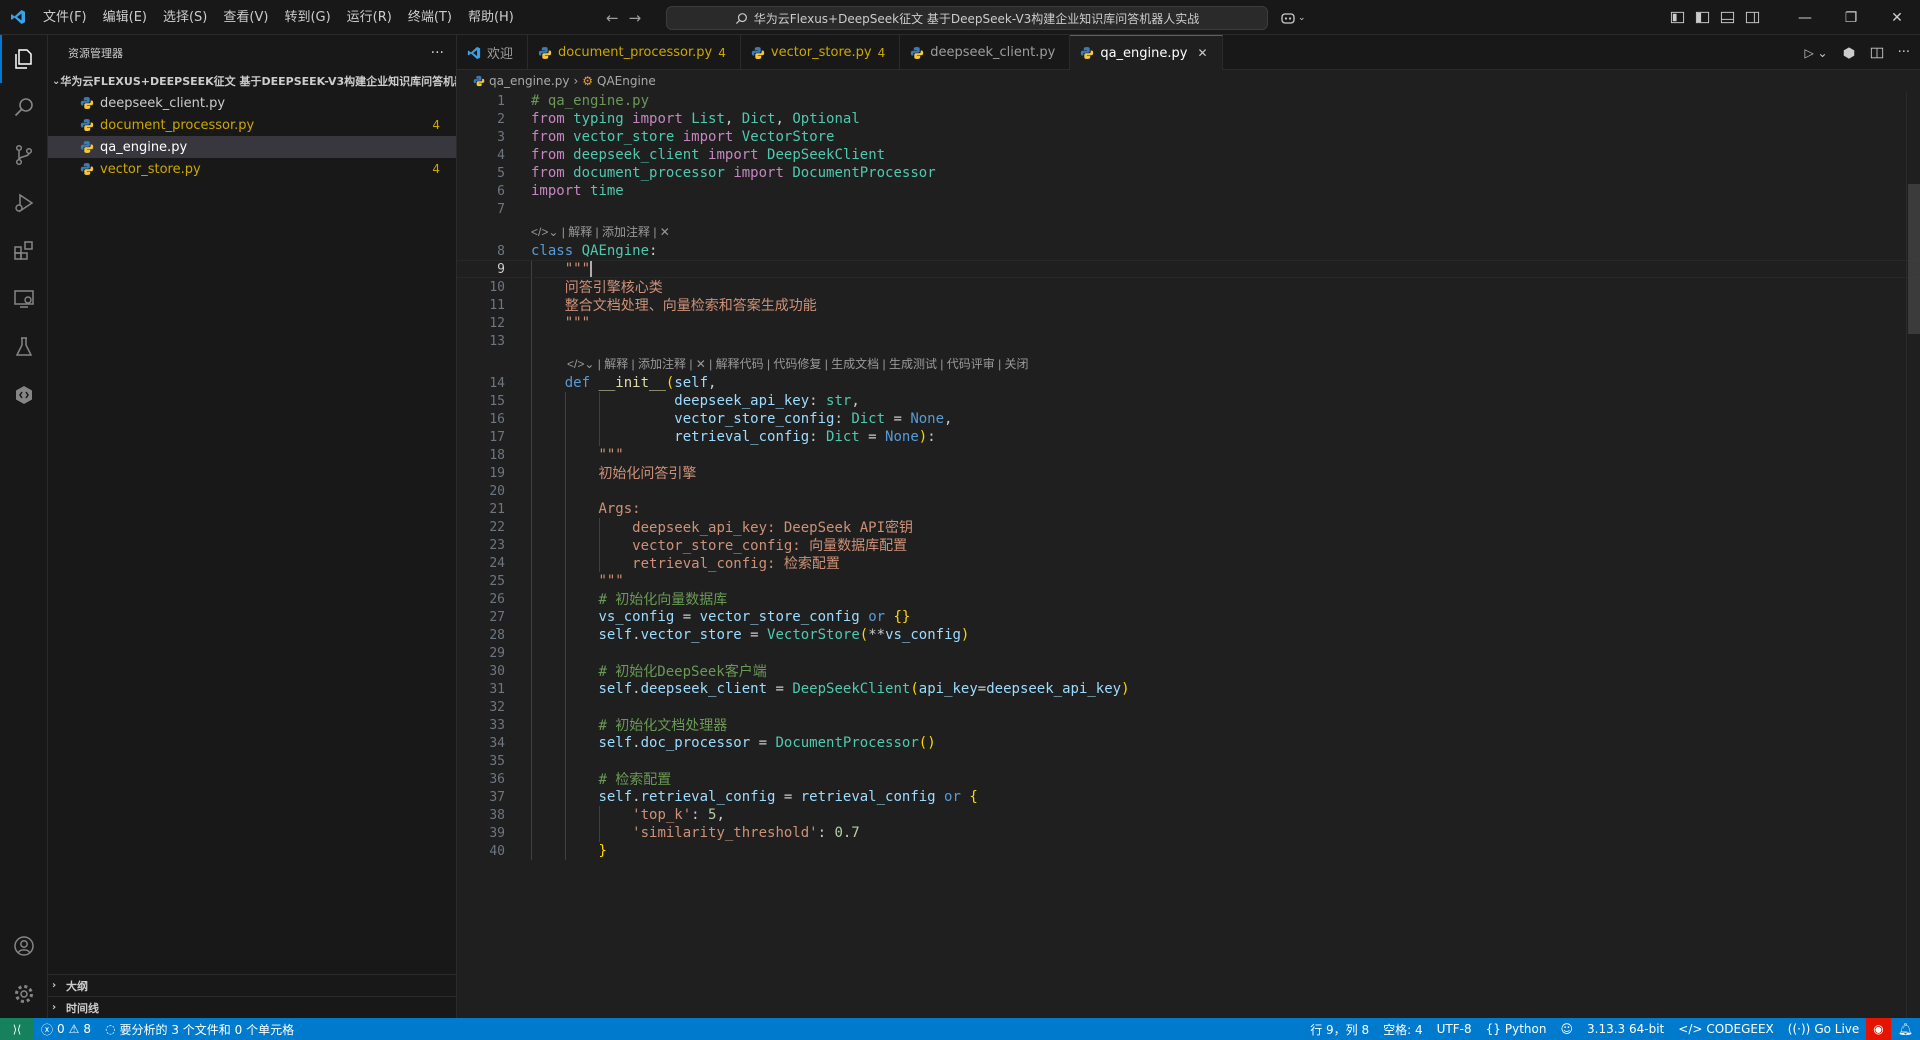 The height and width of the screenshot is (1040, 1920). What do you see at coordinates (77, 986) in the screenshot?
I see `outline-label: 大纲` at bounding box center [77, 986].